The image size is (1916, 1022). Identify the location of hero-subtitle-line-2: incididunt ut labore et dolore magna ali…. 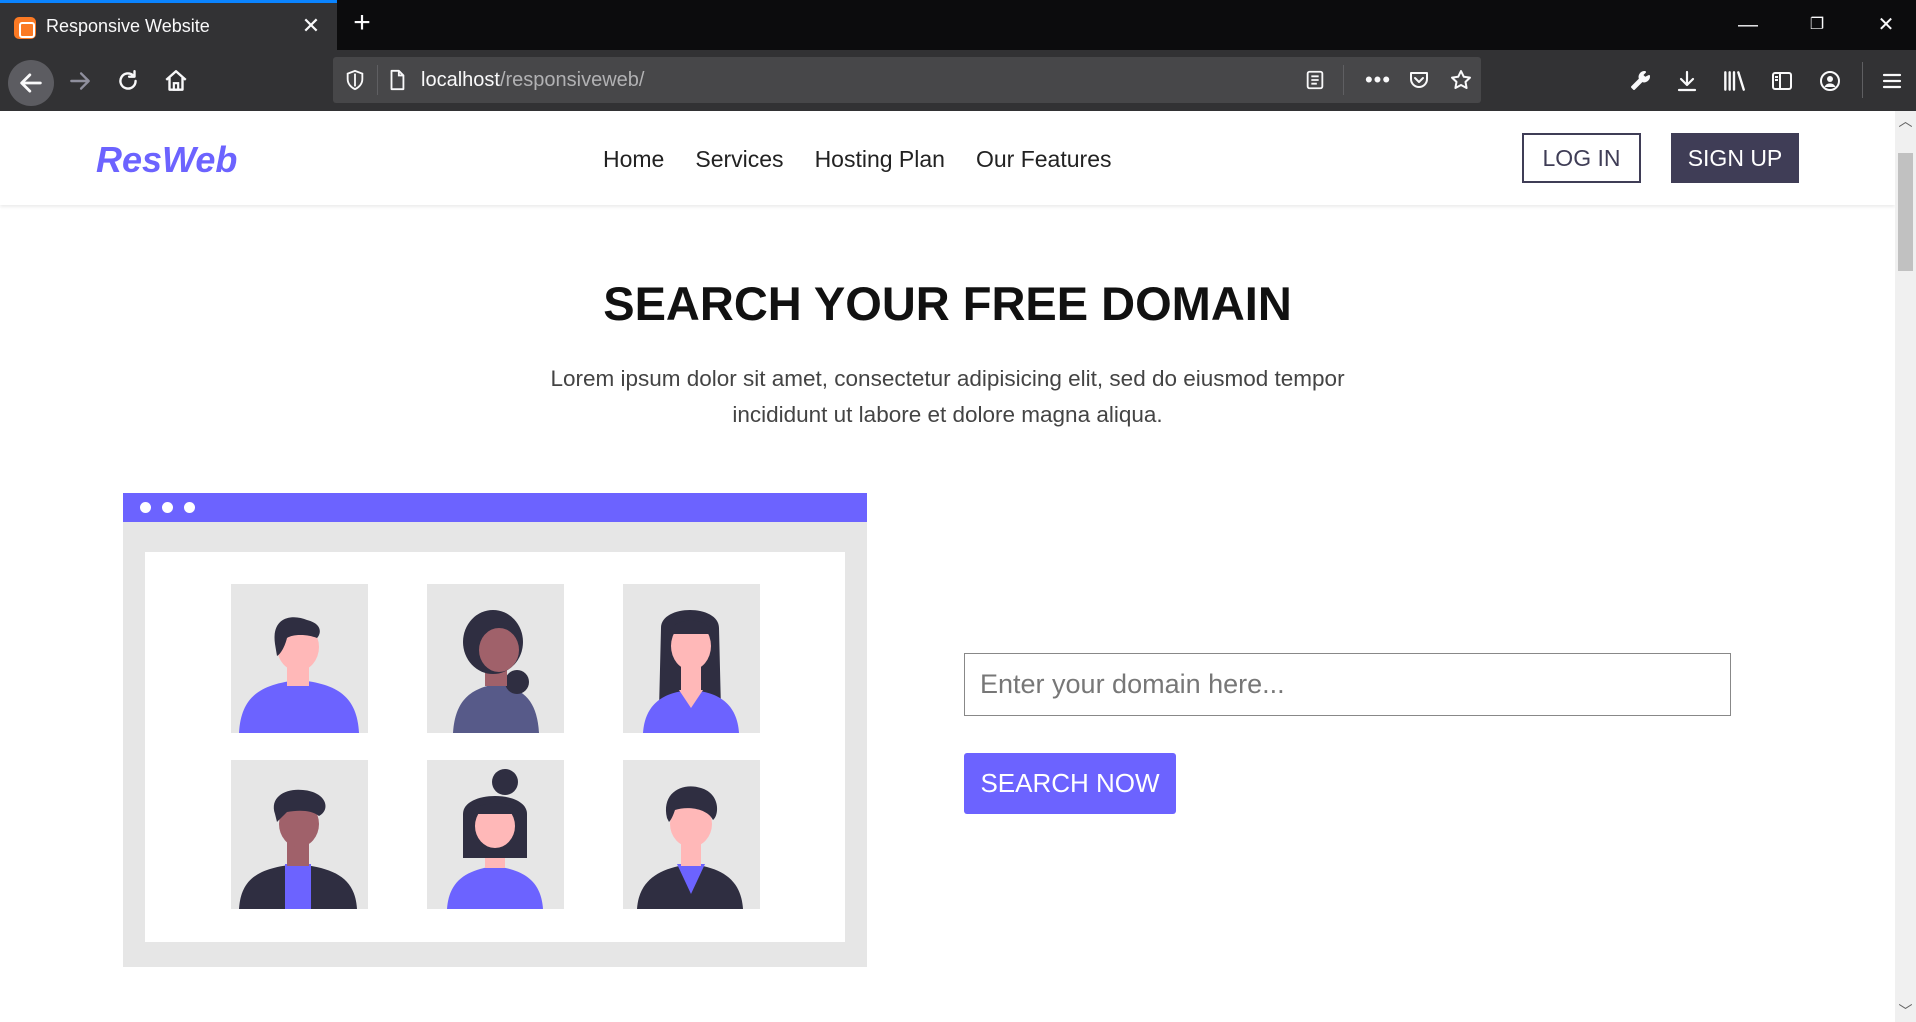
(947, 414).